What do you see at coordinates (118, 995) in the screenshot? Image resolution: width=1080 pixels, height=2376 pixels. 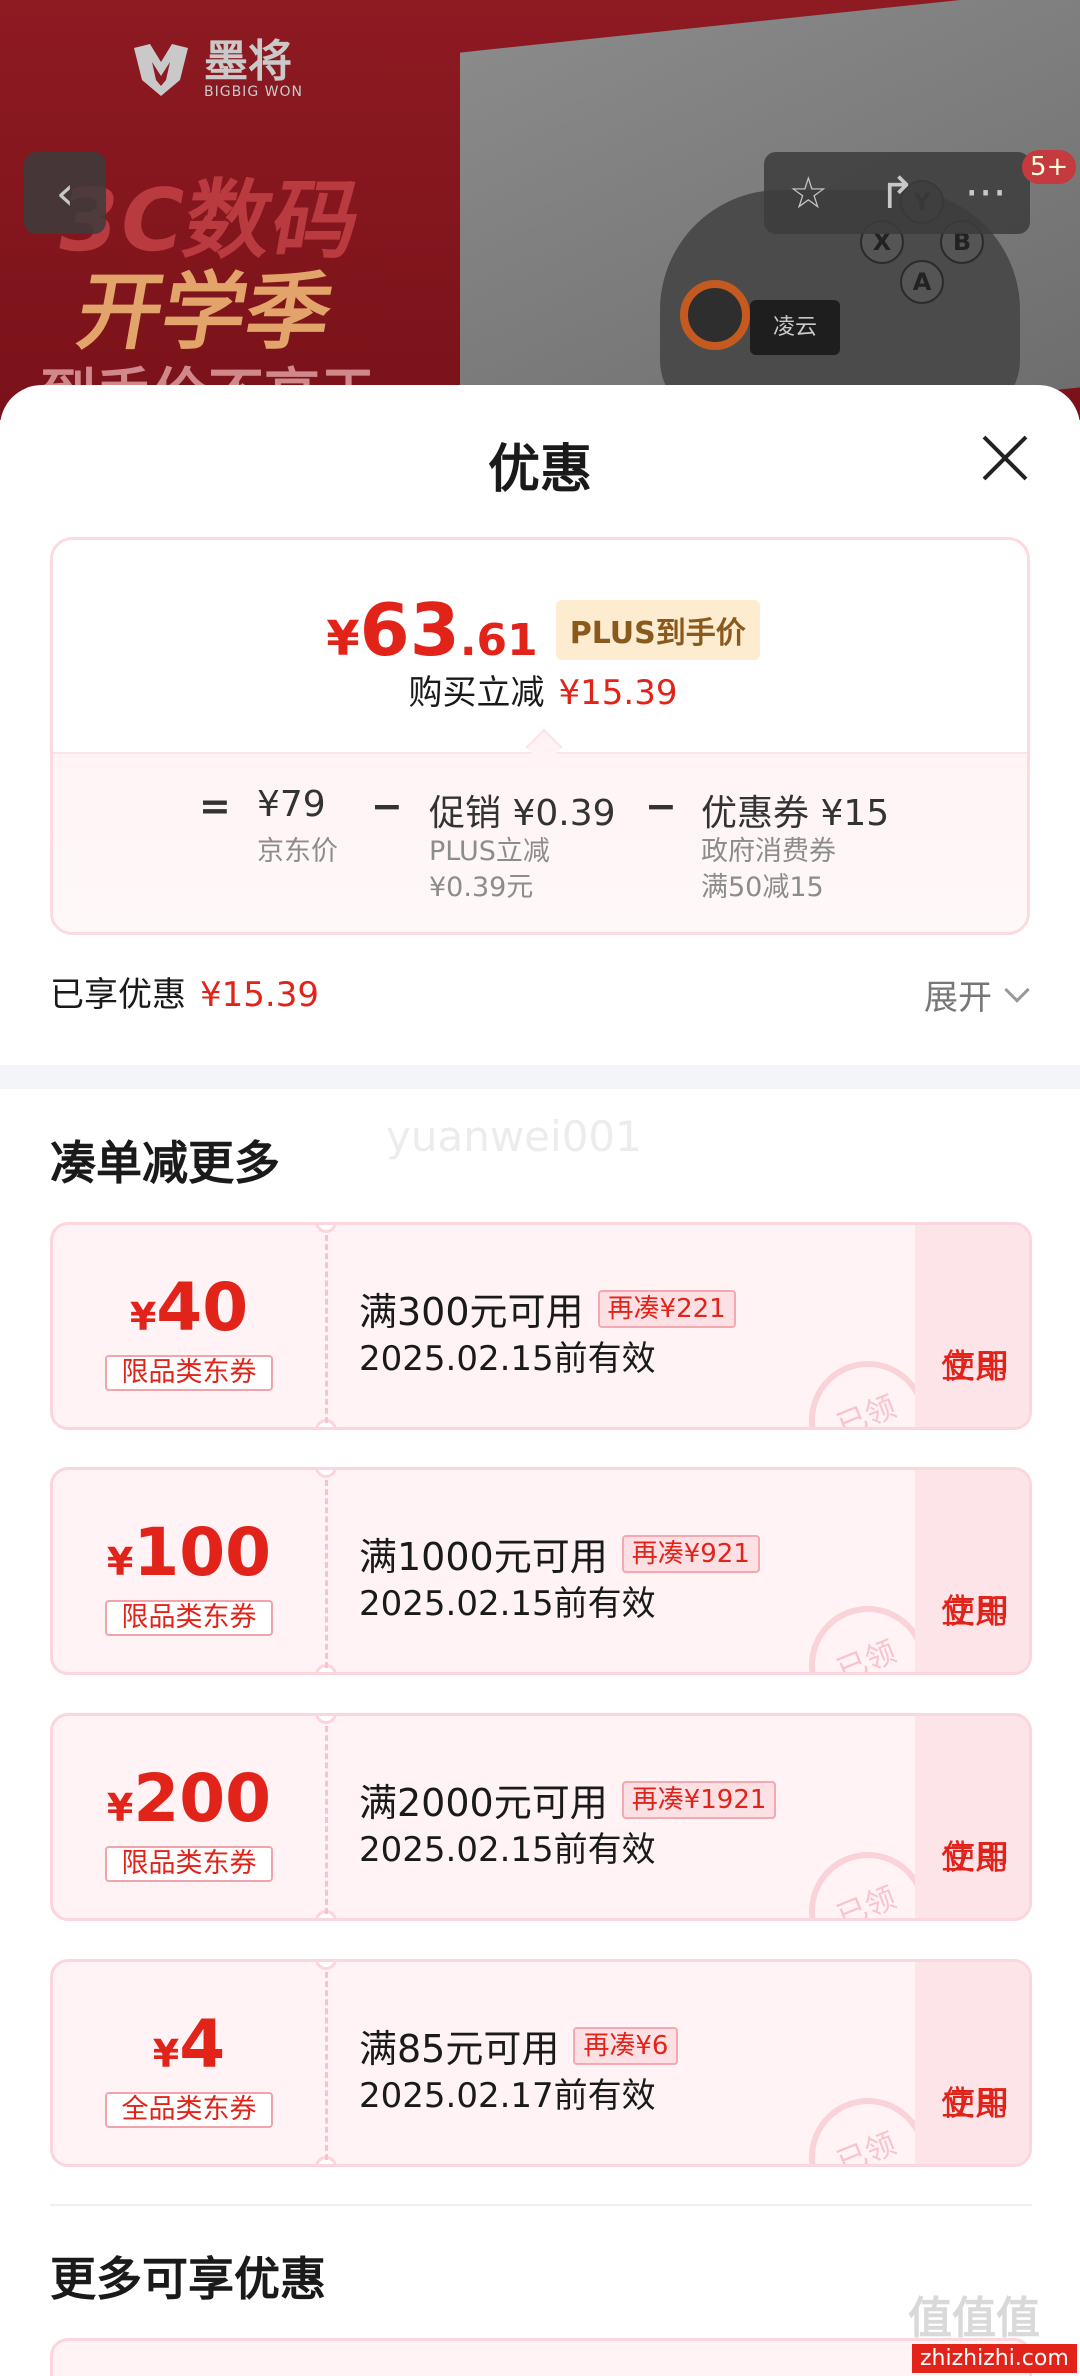 I see `enjoyed-label: 已享优惠` at bounding box center [118, 995].